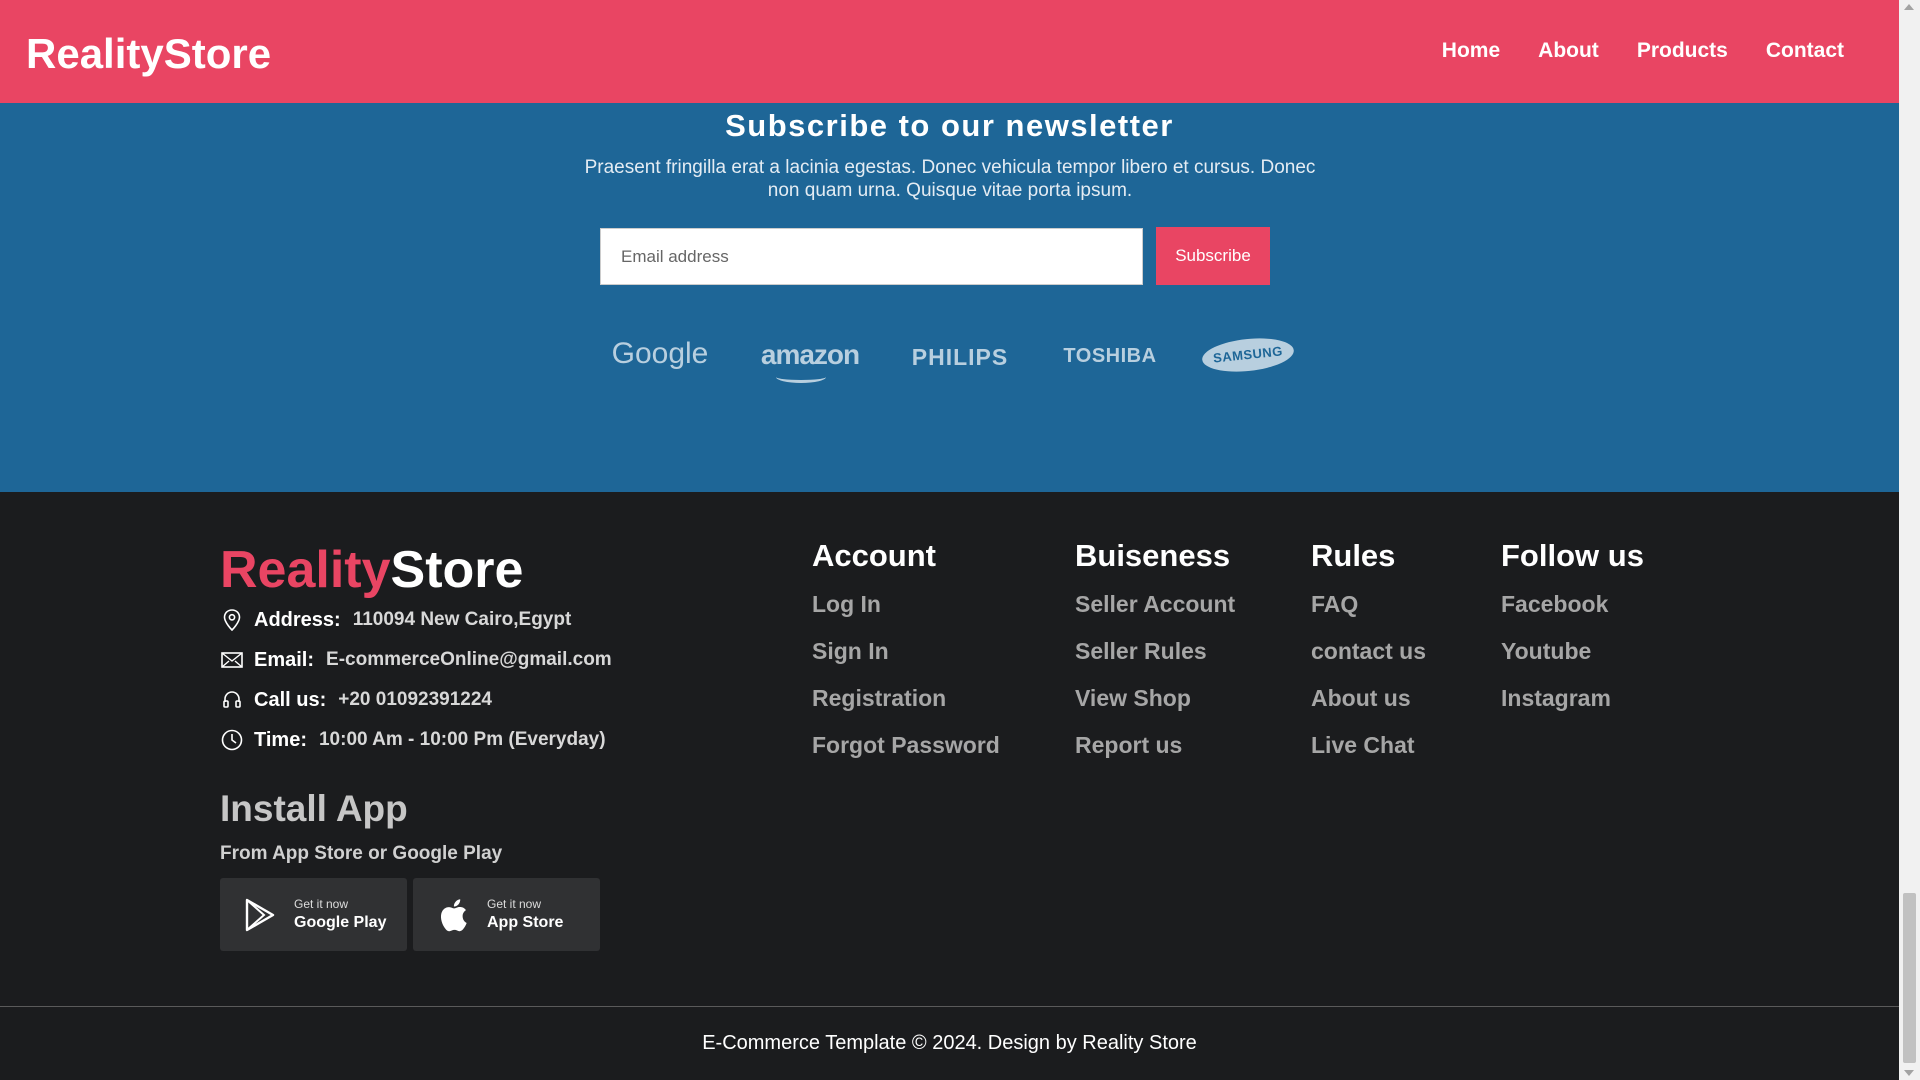  What do you see at coordinates (801, 377) in the screenshot?
I see `amazon-smile-icon` at bounding box center [801, 377].